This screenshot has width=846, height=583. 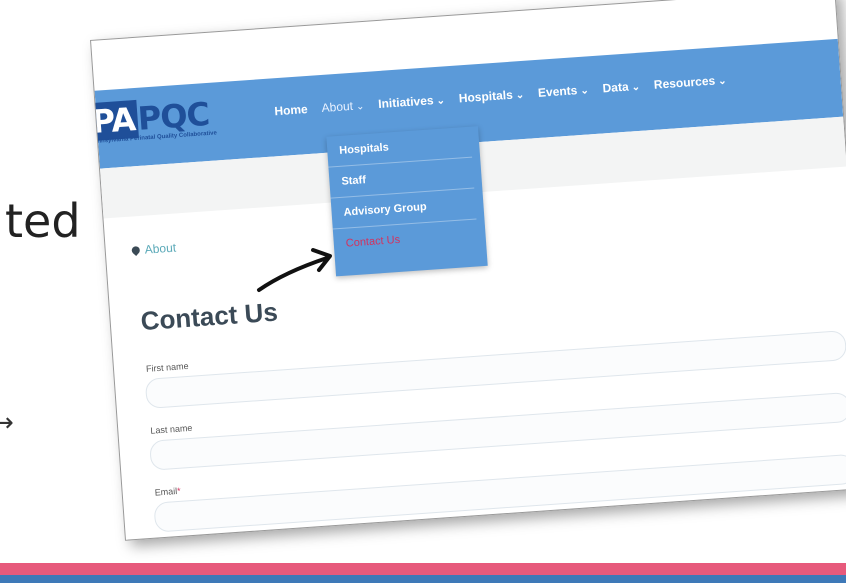 I want to click on last-name-field, so click(x=497, y=431).